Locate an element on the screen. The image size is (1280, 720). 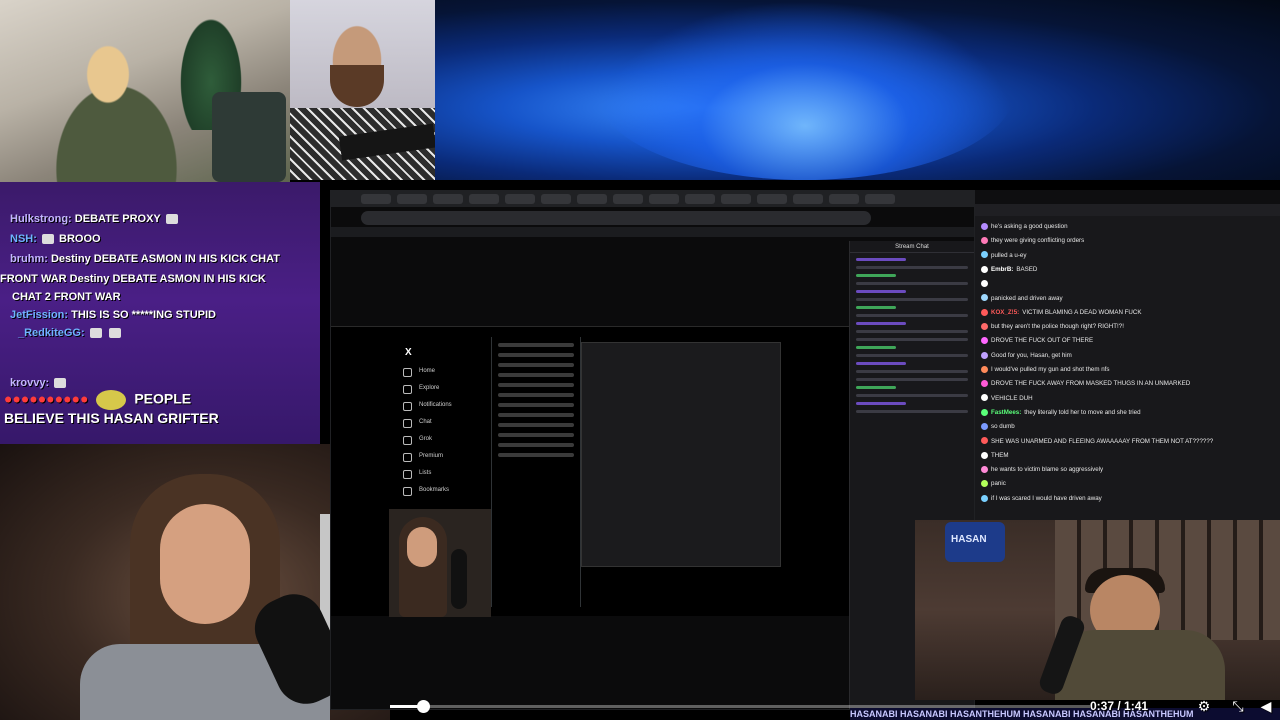
chat-username: bruhm: is located at coordinates (29, 259).